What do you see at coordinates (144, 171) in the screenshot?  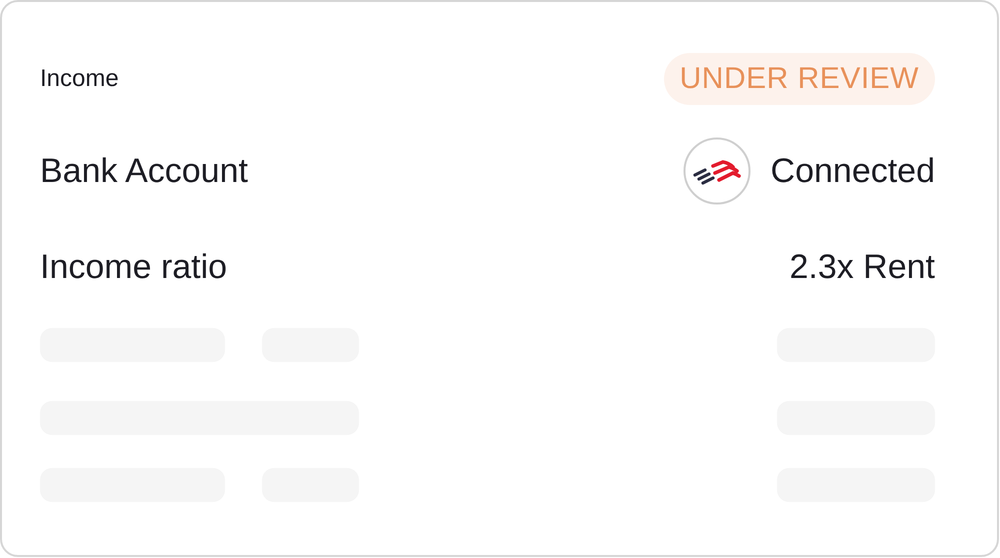 I see `row-label: Bank Account` at bounding box center [144, 171].